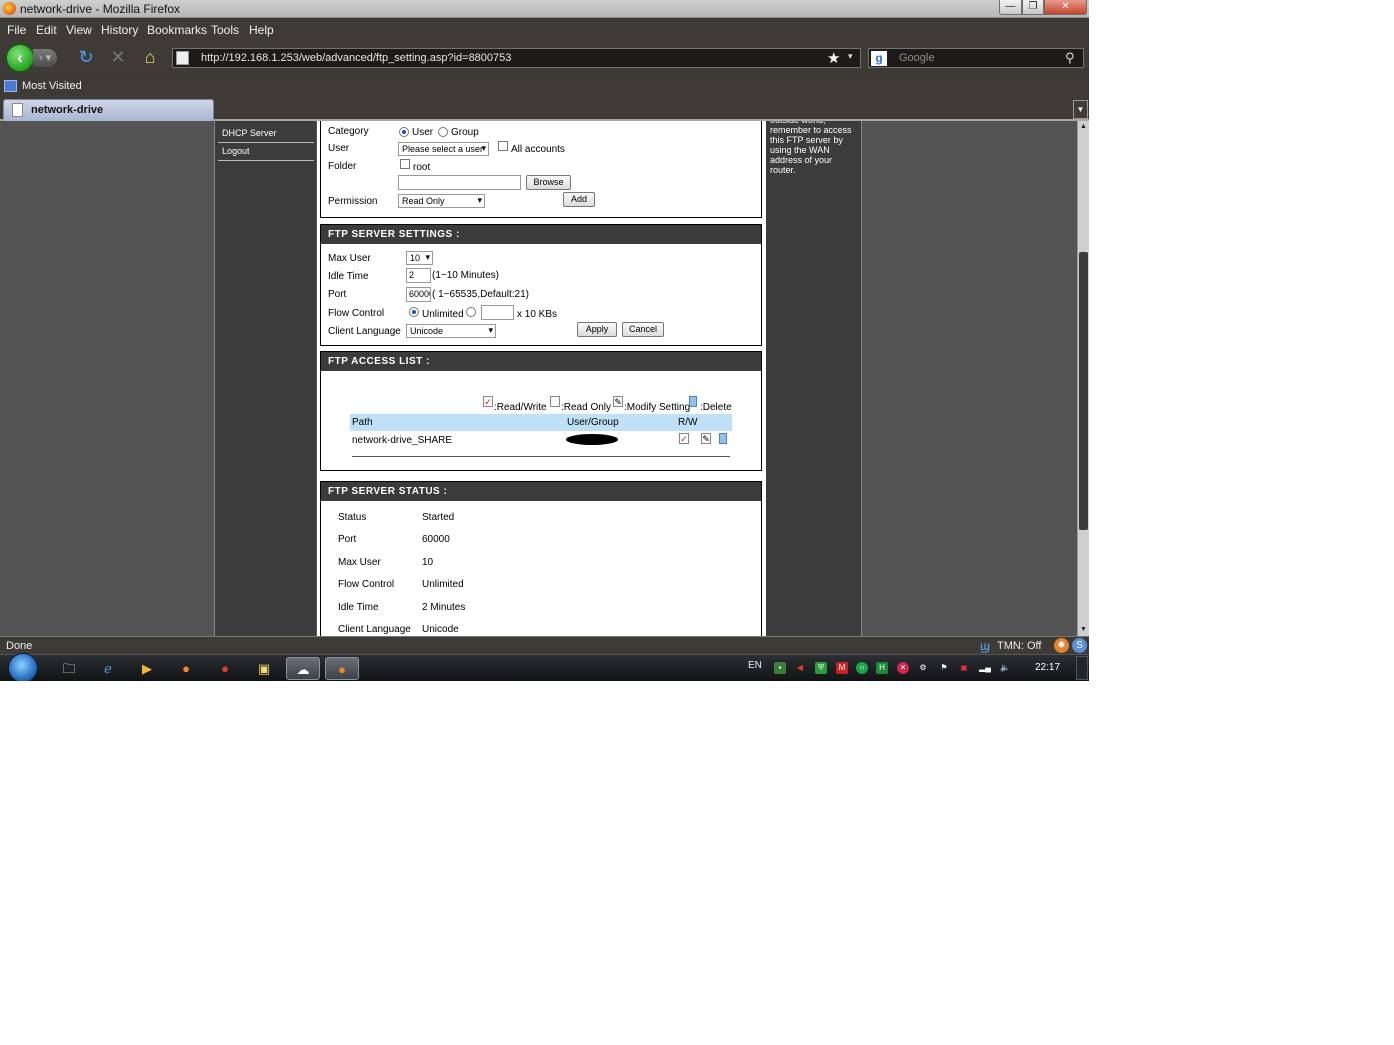 Image resolution: width=1394 pixels, height=1045 pixels. Describe the element at coordinates (579, 199) in the screenshot. I see `add-button: Add` at that location.